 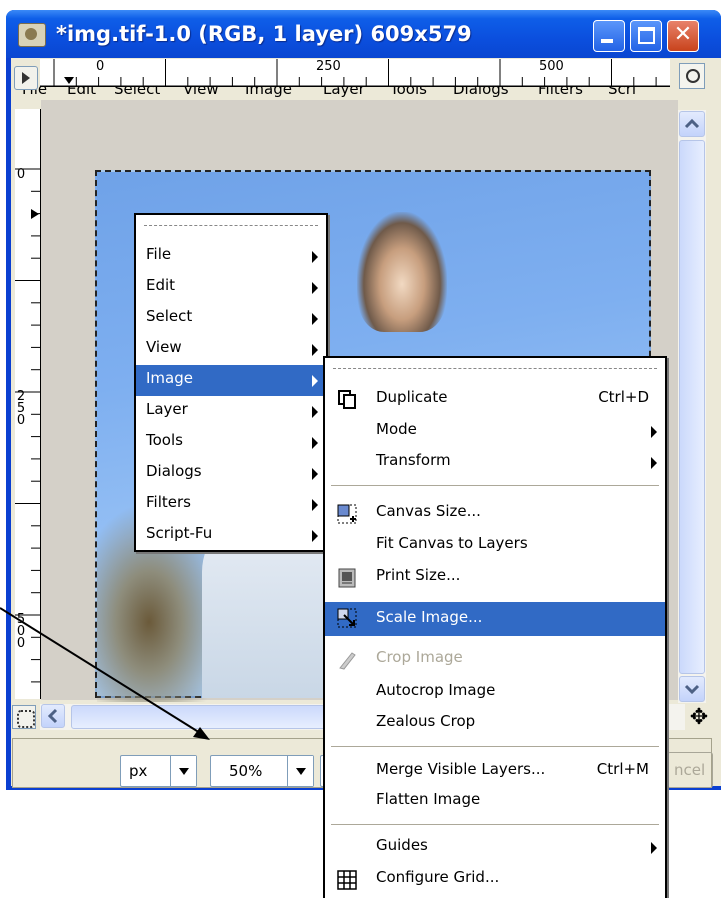 What do you see at coordinates (100, 66) in the screenshot?
I see `hruler-label: 0` at bounding box center [100, 66].